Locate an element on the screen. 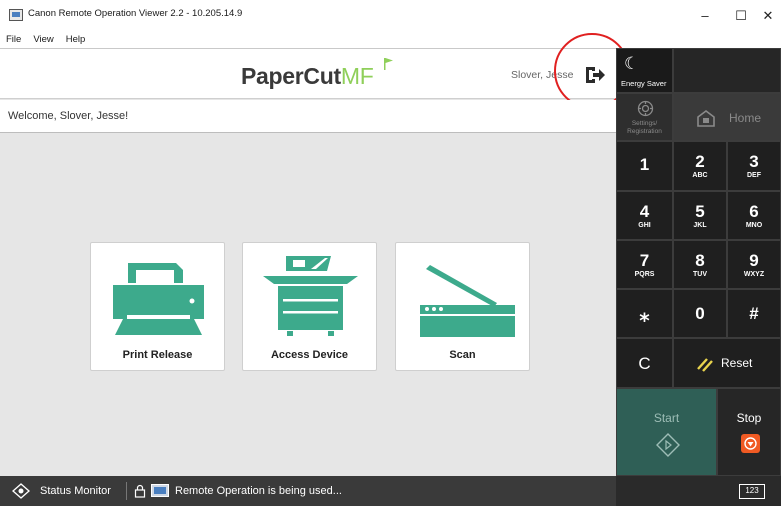 Image resolution: width=781 pixels, height=506 pixels. clear-label: C is located at coordinates (644, 363).